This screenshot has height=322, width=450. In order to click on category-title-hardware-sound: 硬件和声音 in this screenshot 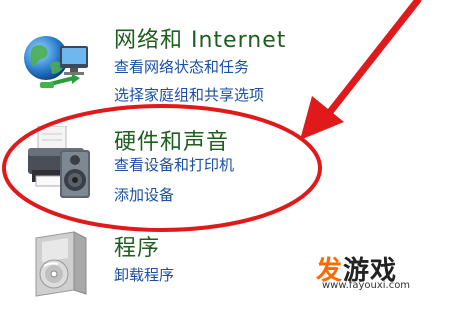, I will do `click(171, 140)`.